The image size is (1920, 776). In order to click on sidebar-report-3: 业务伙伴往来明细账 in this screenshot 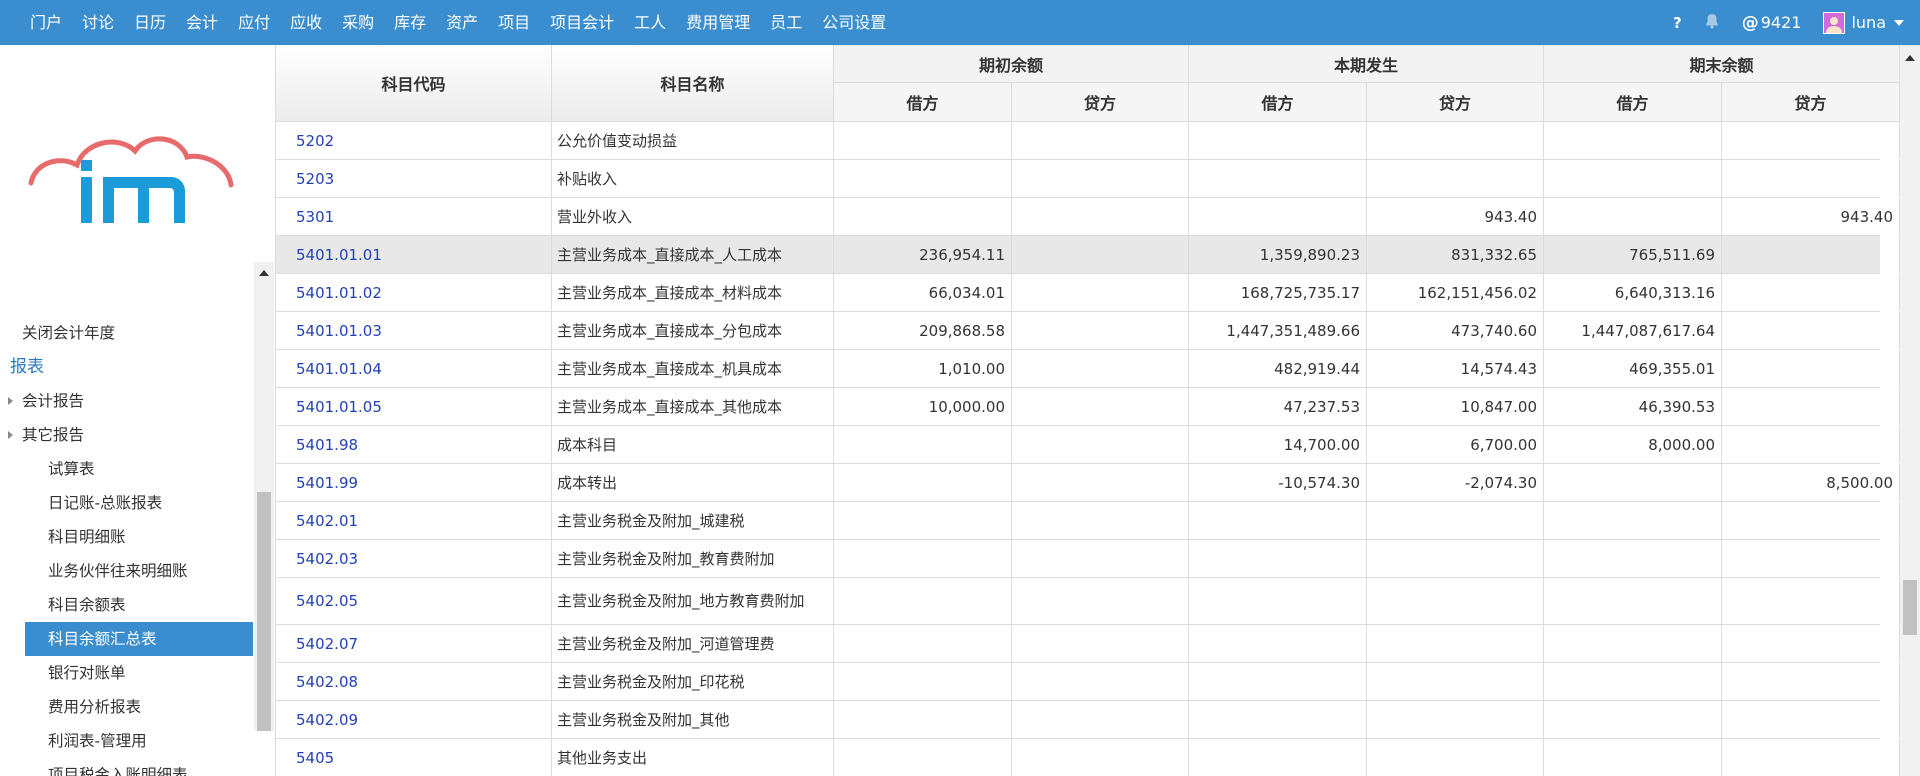, I will do `click(127, 571)`.